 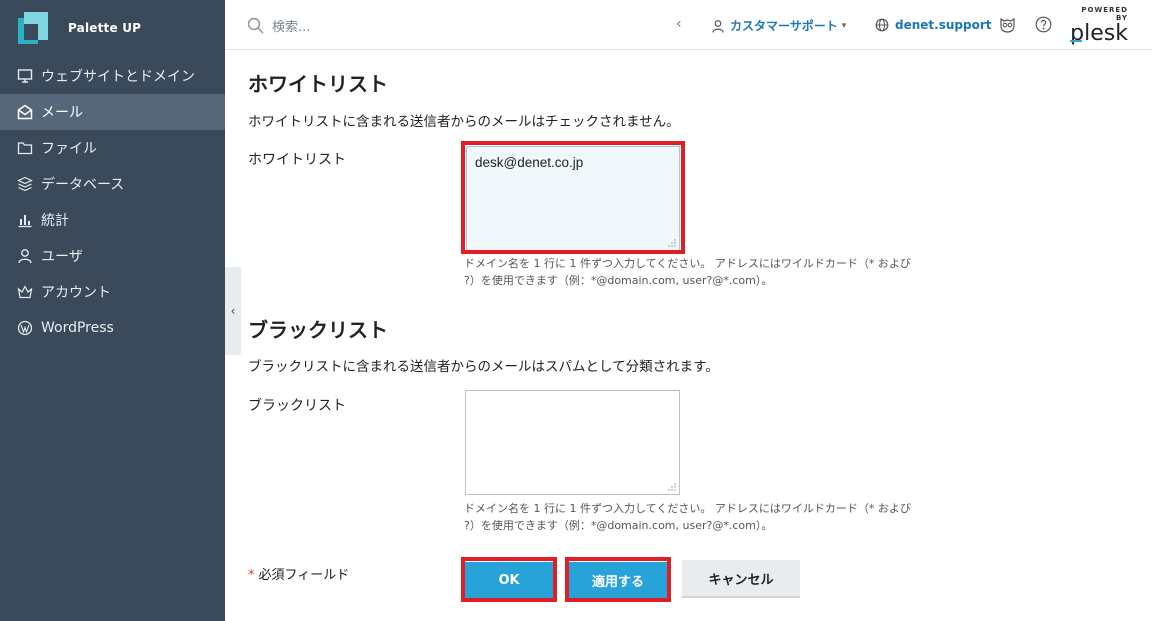 What do you see at coordinates (573, 198) in the screenshot?
I see `whitelist-textarea: desk@denet.co.jp` at bounding box center [573, 198].